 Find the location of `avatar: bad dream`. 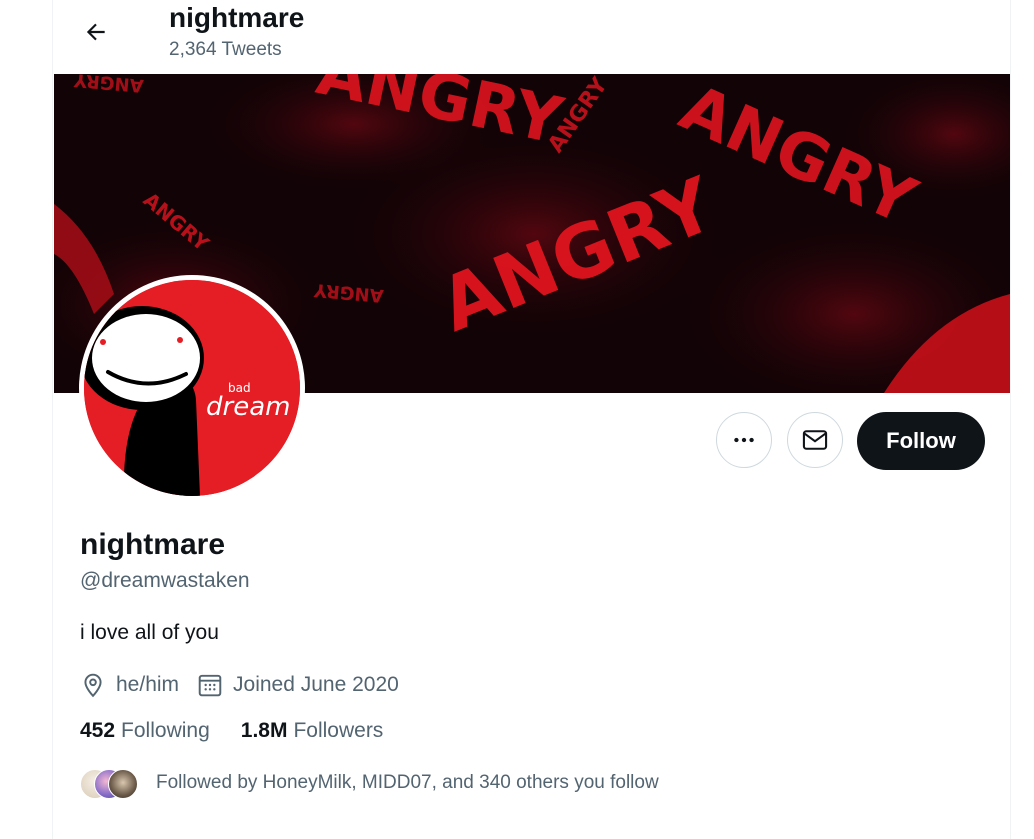

avatar: bad dream is located at coordinates (192, 388).